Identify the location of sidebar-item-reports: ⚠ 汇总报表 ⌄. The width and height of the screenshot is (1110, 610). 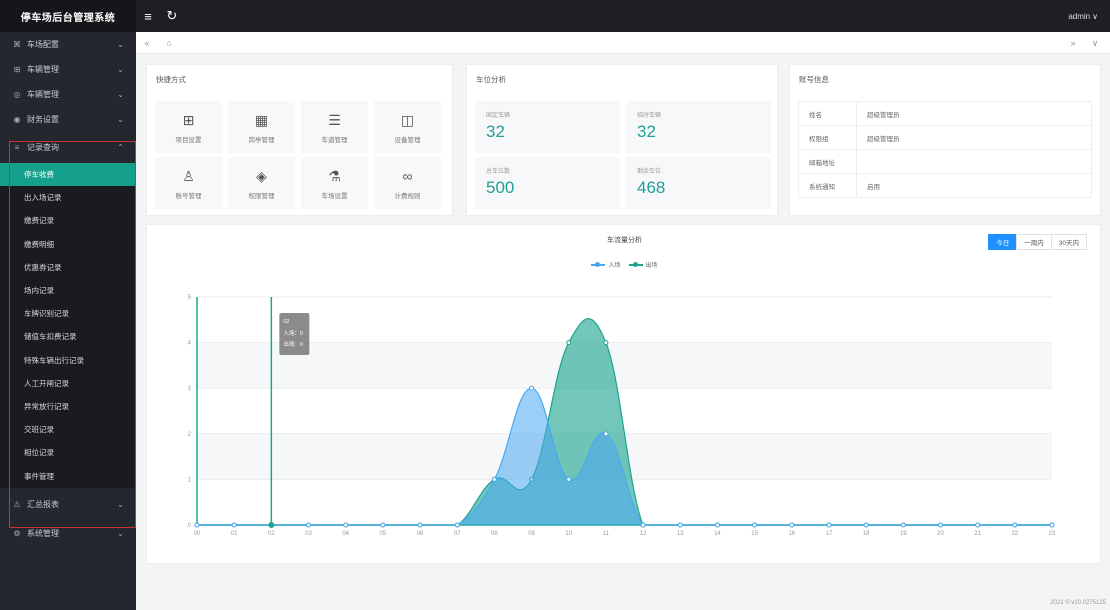
(68, 504).